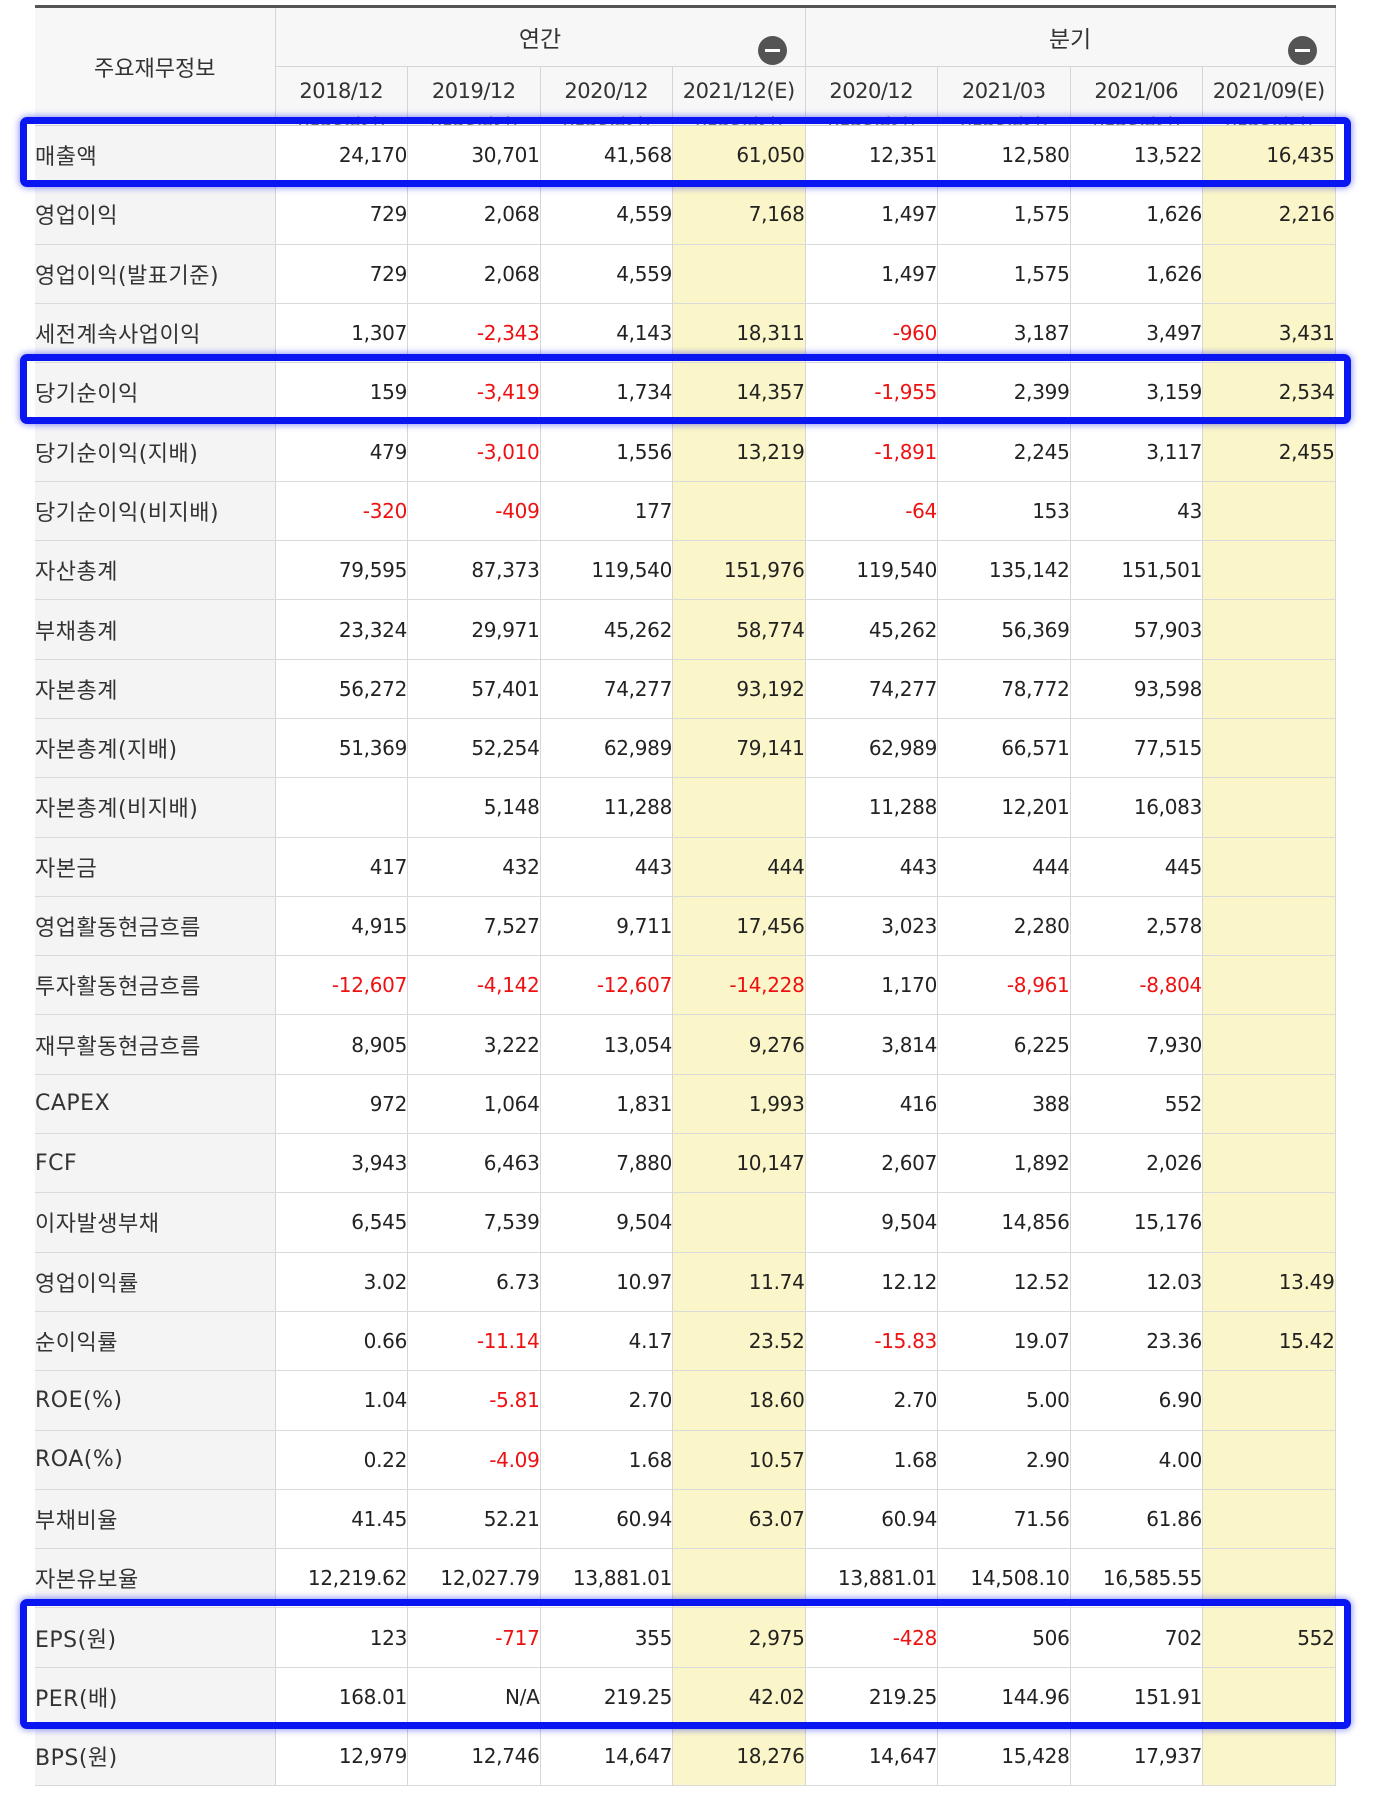 The image size is (1376, 1799). Describe the element at coordinates (341, 1341) in the screenshot. I see `cell-value: 0.66` at that location.